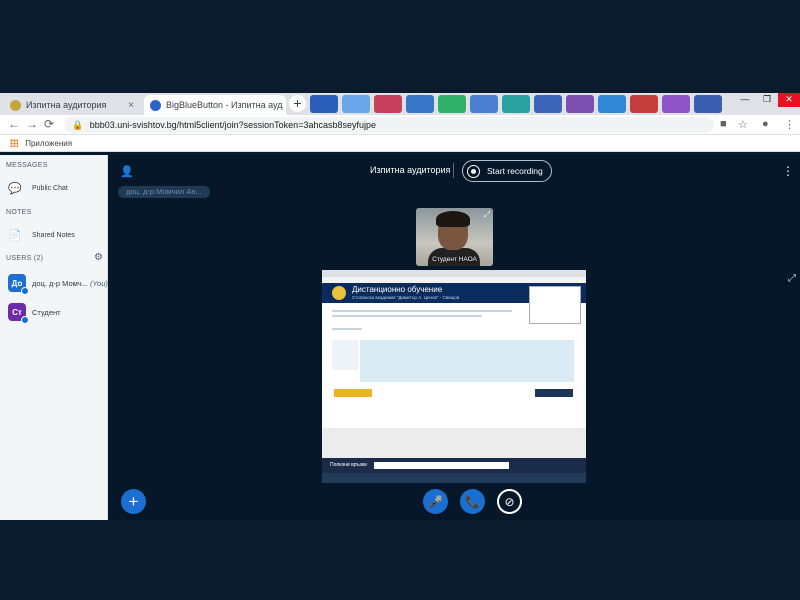  What do you see at coordinates (49, 124) in the screenshot?
I see `reload-icon: ⟳` at bounding box center [49, 124].